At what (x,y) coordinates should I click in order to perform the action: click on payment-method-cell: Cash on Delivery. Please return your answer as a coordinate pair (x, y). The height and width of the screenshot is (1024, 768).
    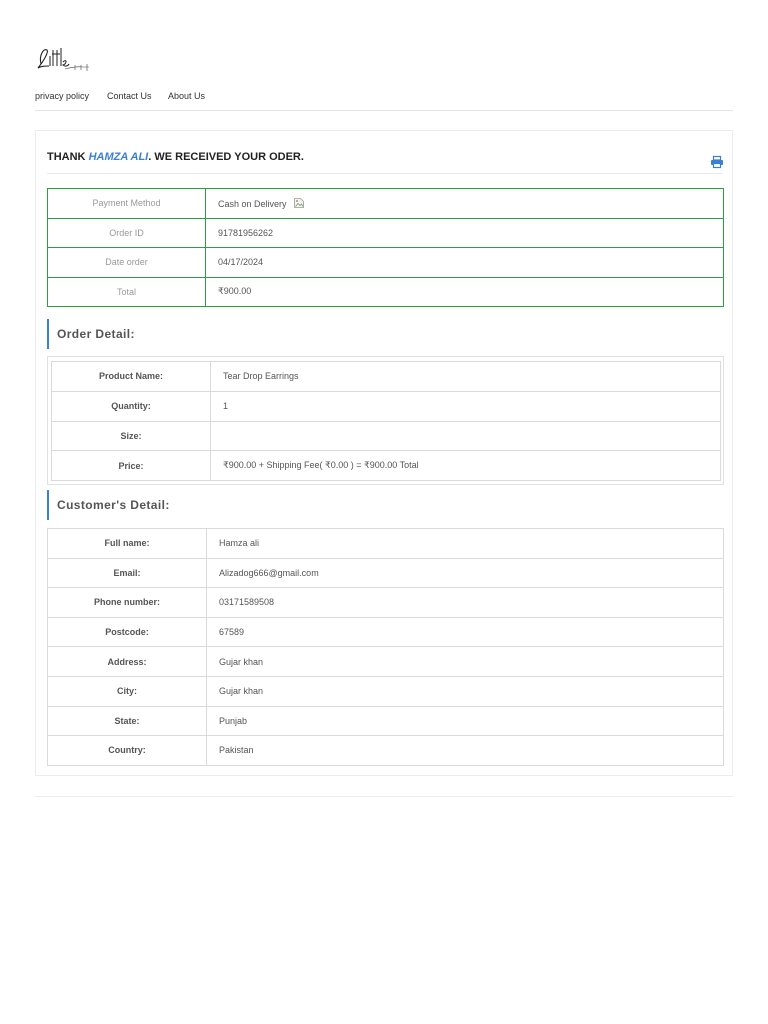
    Looking at the image, I should click on (464, 203).